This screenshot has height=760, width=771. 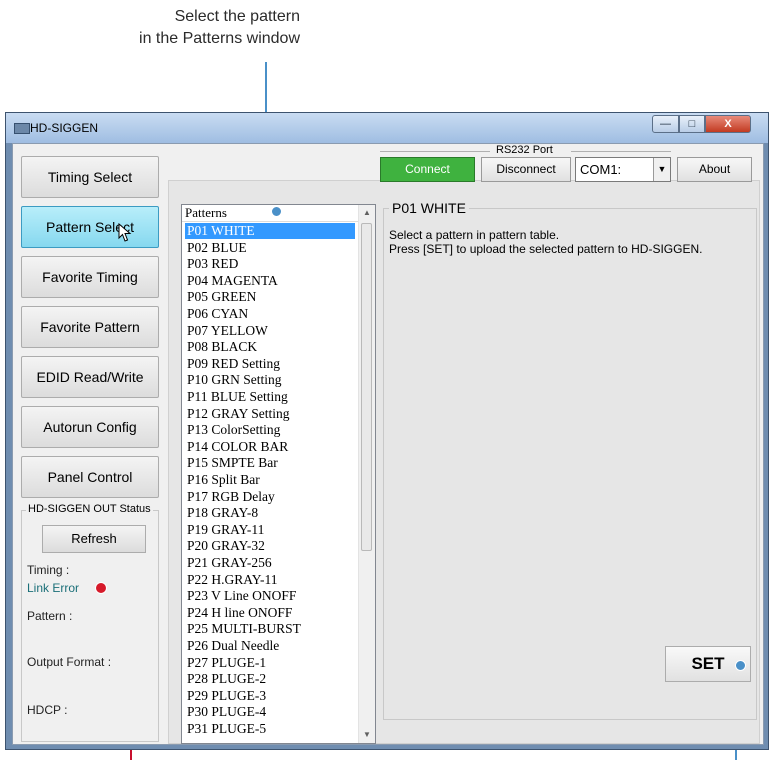 What do you see at coordinates (90, 427) in the screenshot?
I see `autorun-config-button: Autorun Config` at bounding box center [90, 427].